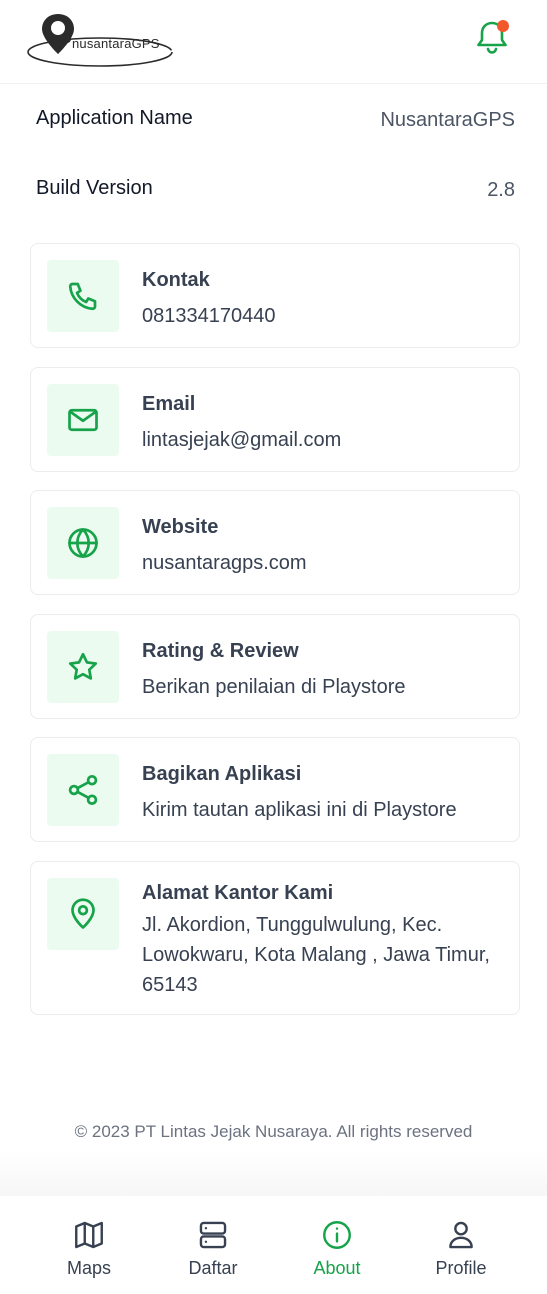 This screenshot has width=547, height=1294. Describe the element at coordinates (461, 1235) in the screenshot. I see `user-icon` at that location.